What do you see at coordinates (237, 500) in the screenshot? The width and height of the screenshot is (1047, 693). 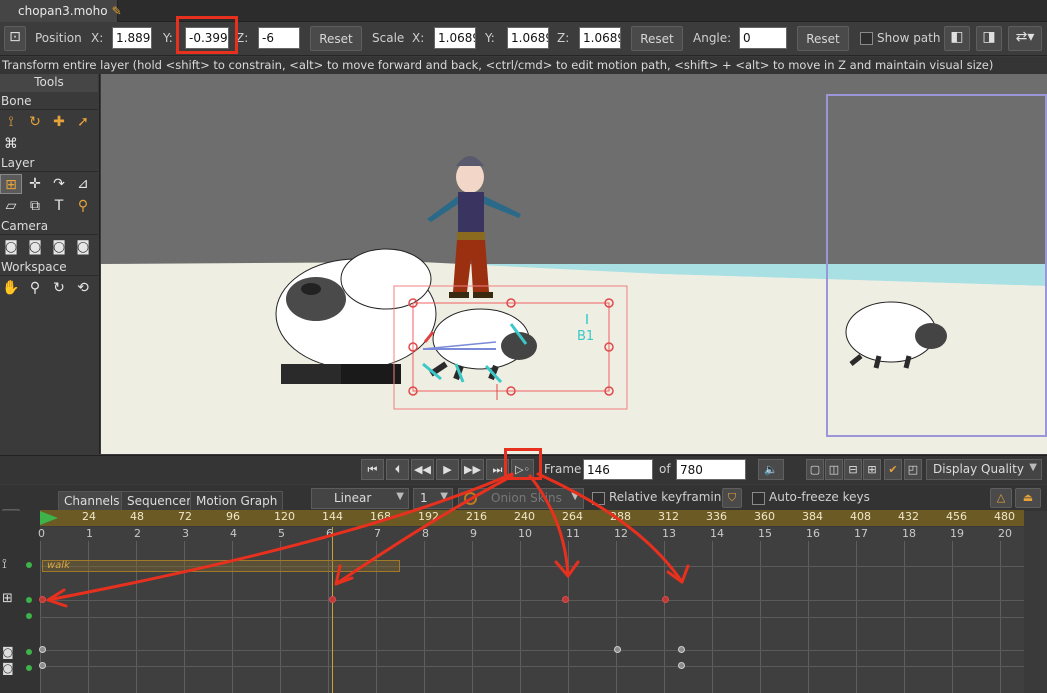 I see `tab-motion-graph: Motion Graph` at bounding box center [237, 500].